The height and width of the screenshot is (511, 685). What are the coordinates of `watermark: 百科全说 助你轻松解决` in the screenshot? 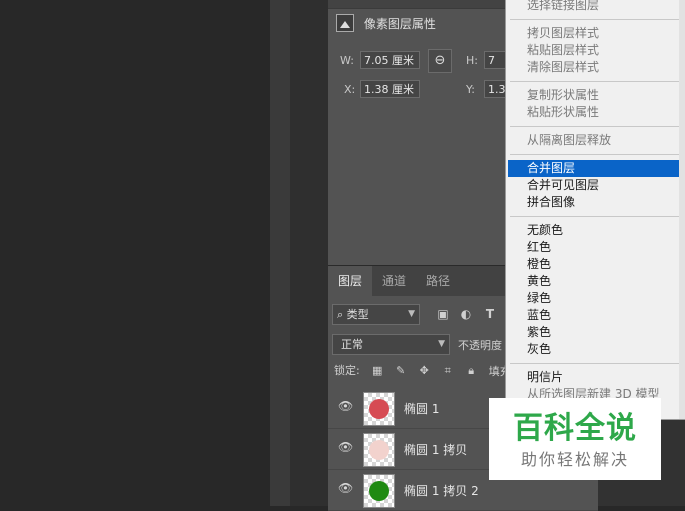 It's located at (575, 439).